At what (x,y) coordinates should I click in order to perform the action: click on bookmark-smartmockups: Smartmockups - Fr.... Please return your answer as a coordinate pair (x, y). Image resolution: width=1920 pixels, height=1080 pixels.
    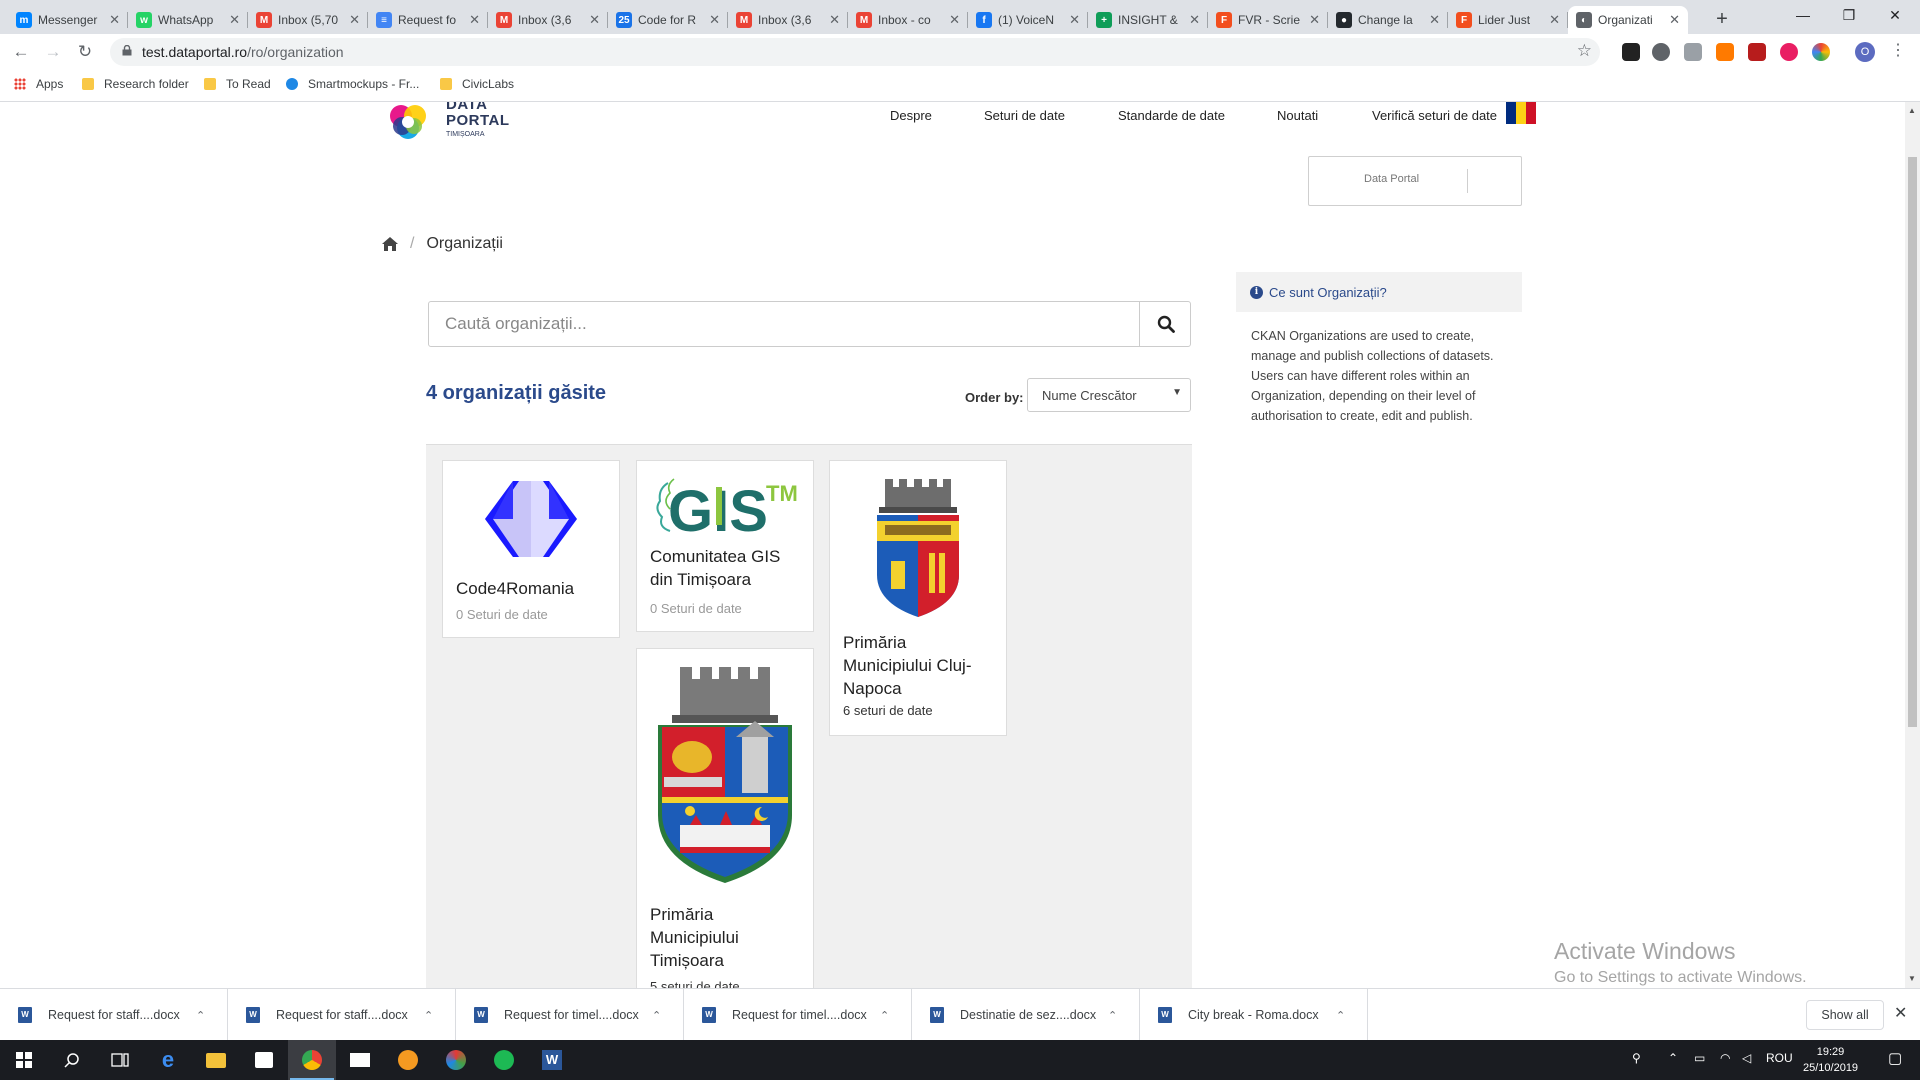
    Looking at the image, I should click on (352, 84).